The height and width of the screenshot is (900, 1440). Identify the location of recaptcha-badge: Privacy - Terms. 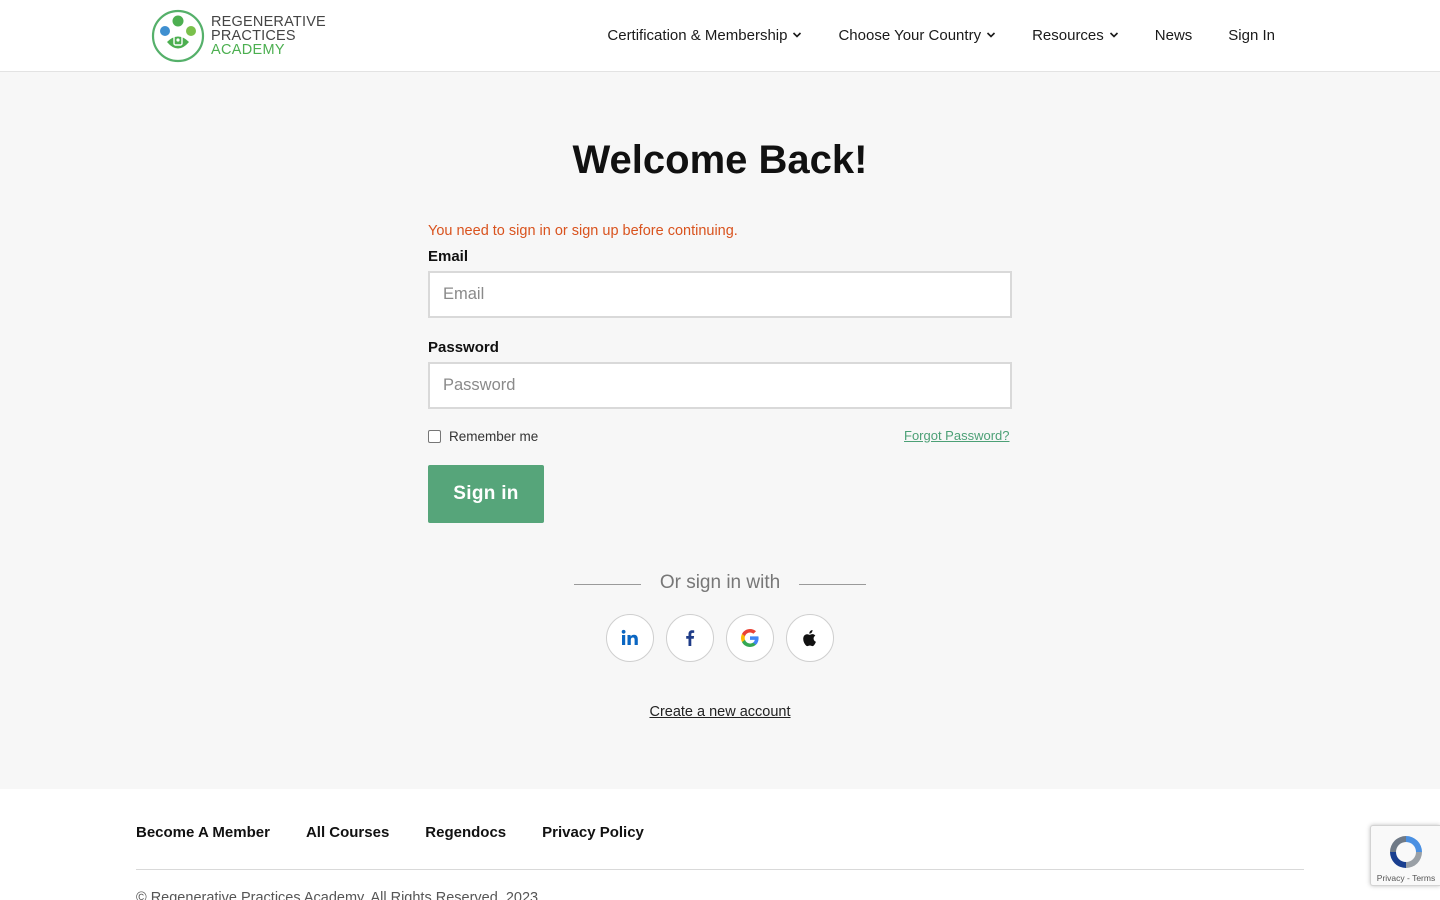
(1405, 855).